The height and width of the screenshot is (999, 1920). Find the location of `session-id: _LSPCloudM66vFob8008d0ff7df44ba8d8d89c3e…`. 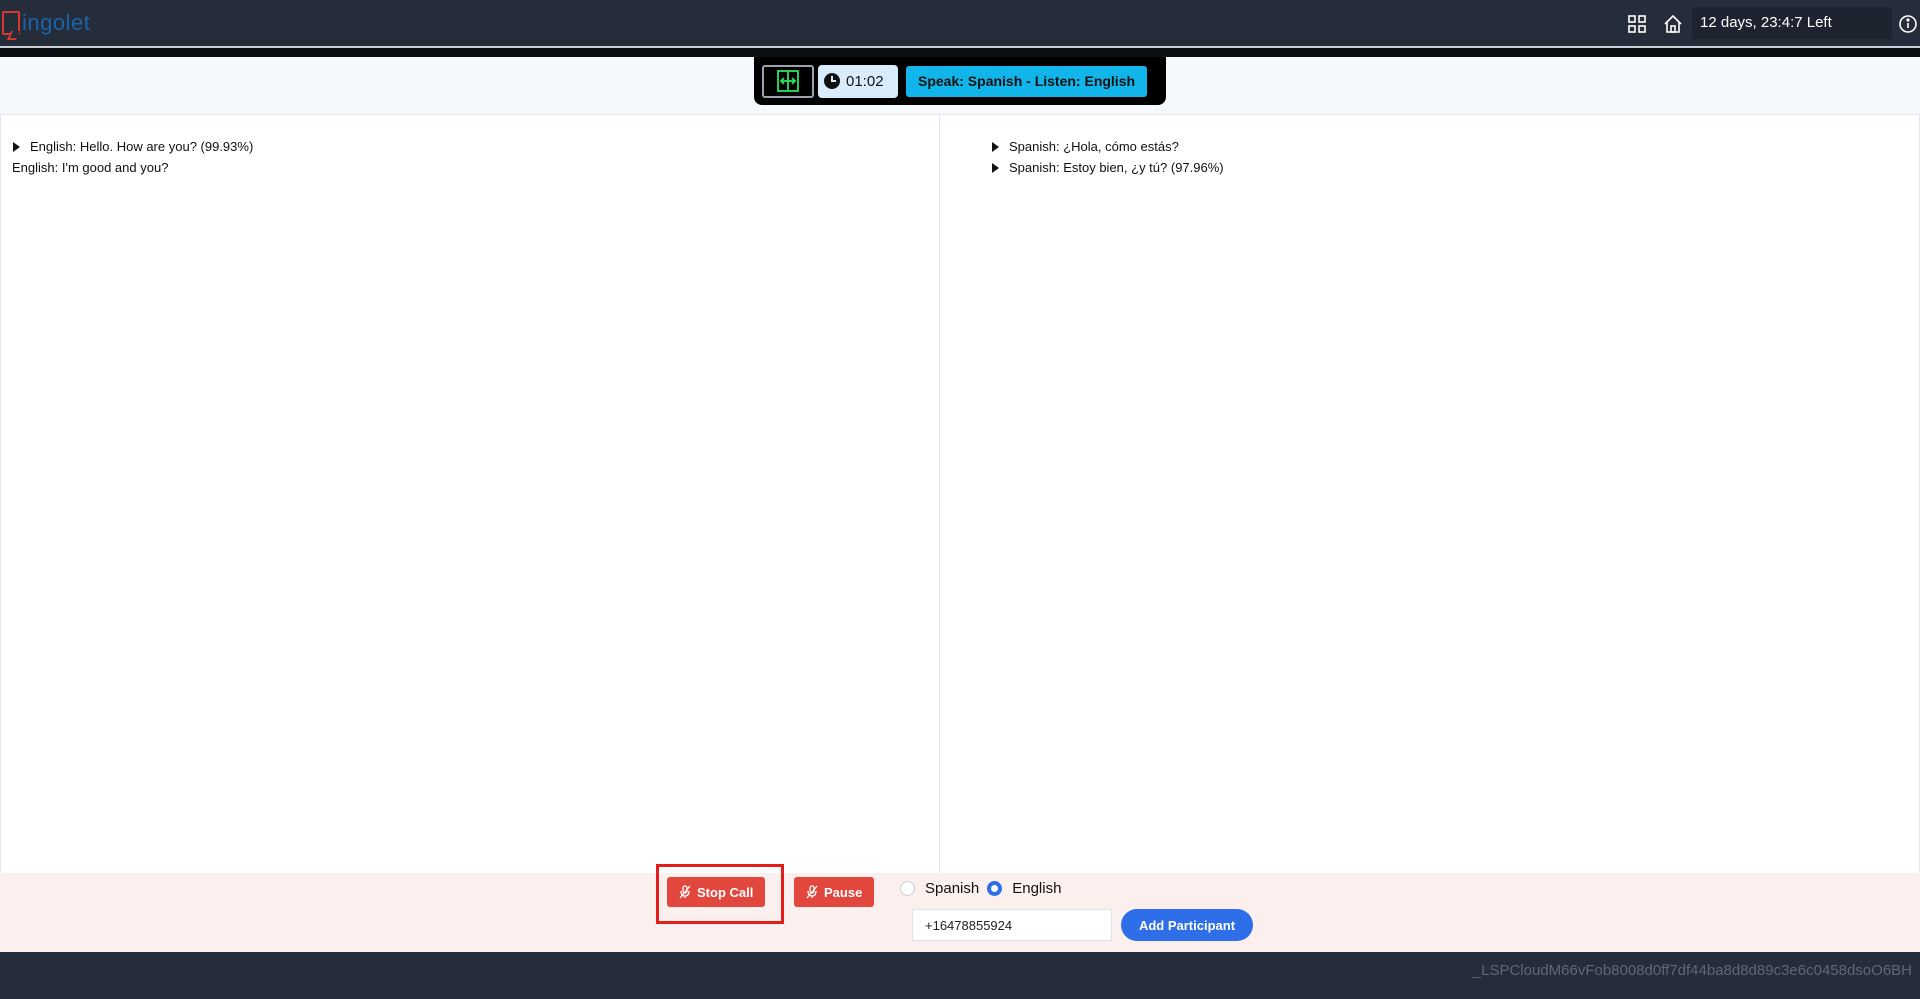

session-id: _LSPCloudM66vFob8008d0ff7df44ba8d8d89c3e… is located at coordinates (1692, 970).